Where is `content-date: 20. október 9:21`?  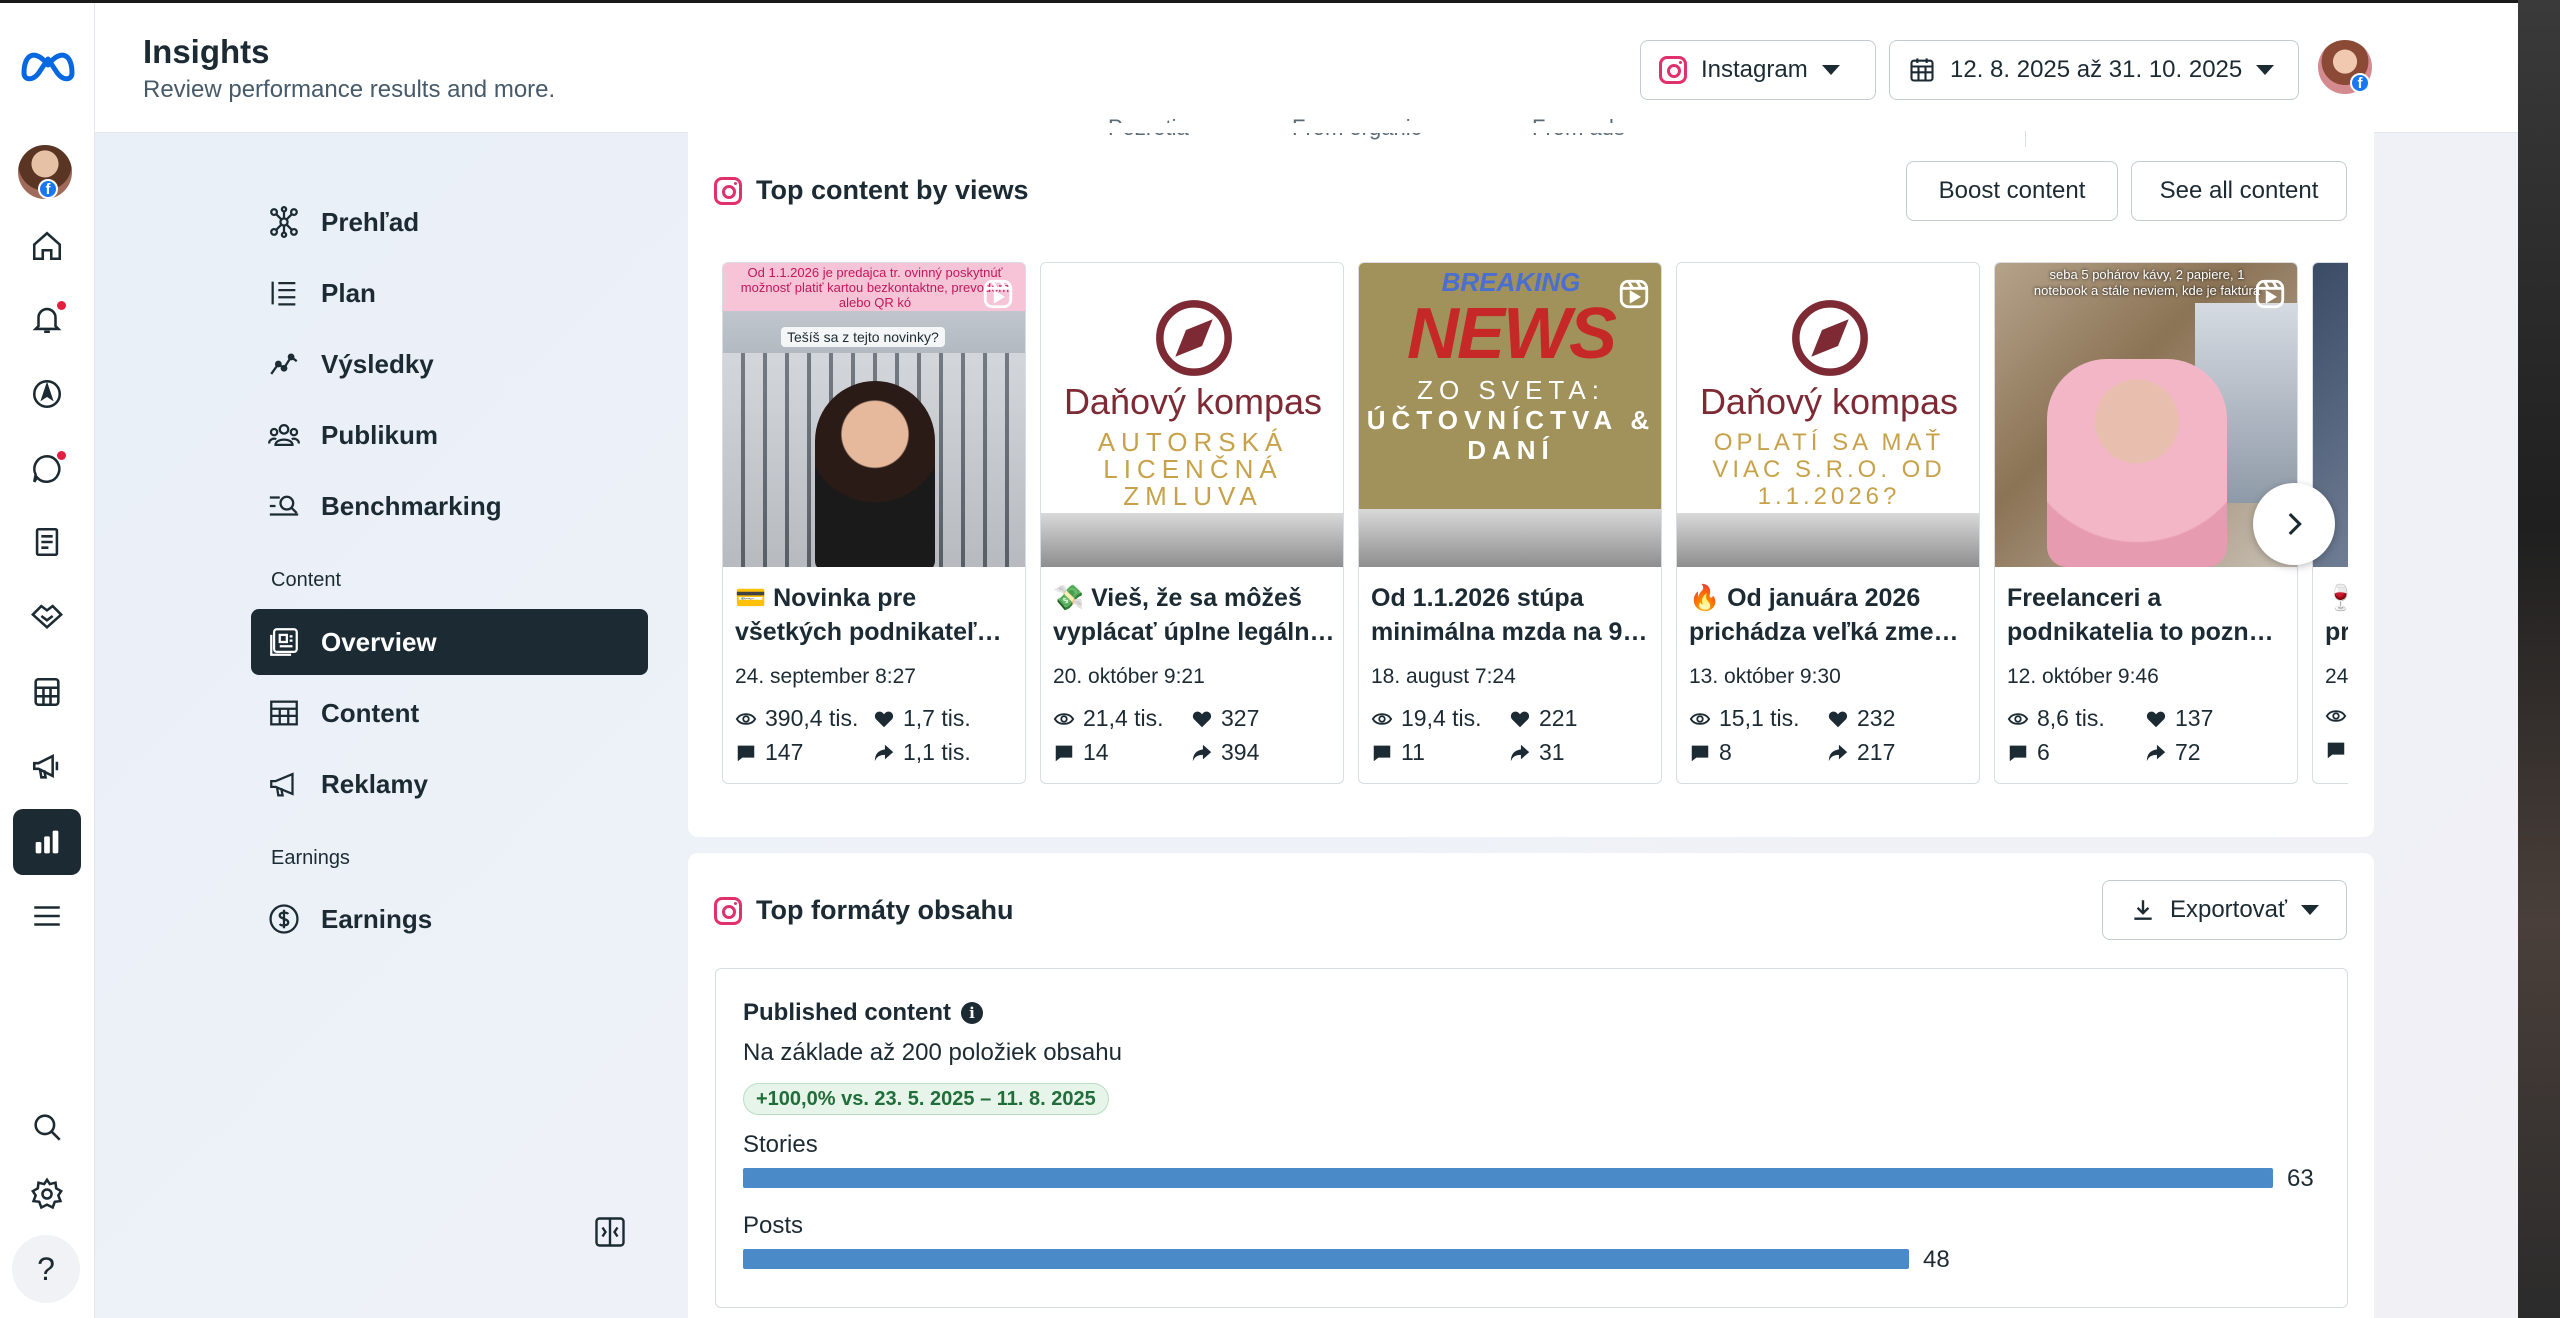 content-date: 20. október 9:21 is located at coordinates (1129, 676).